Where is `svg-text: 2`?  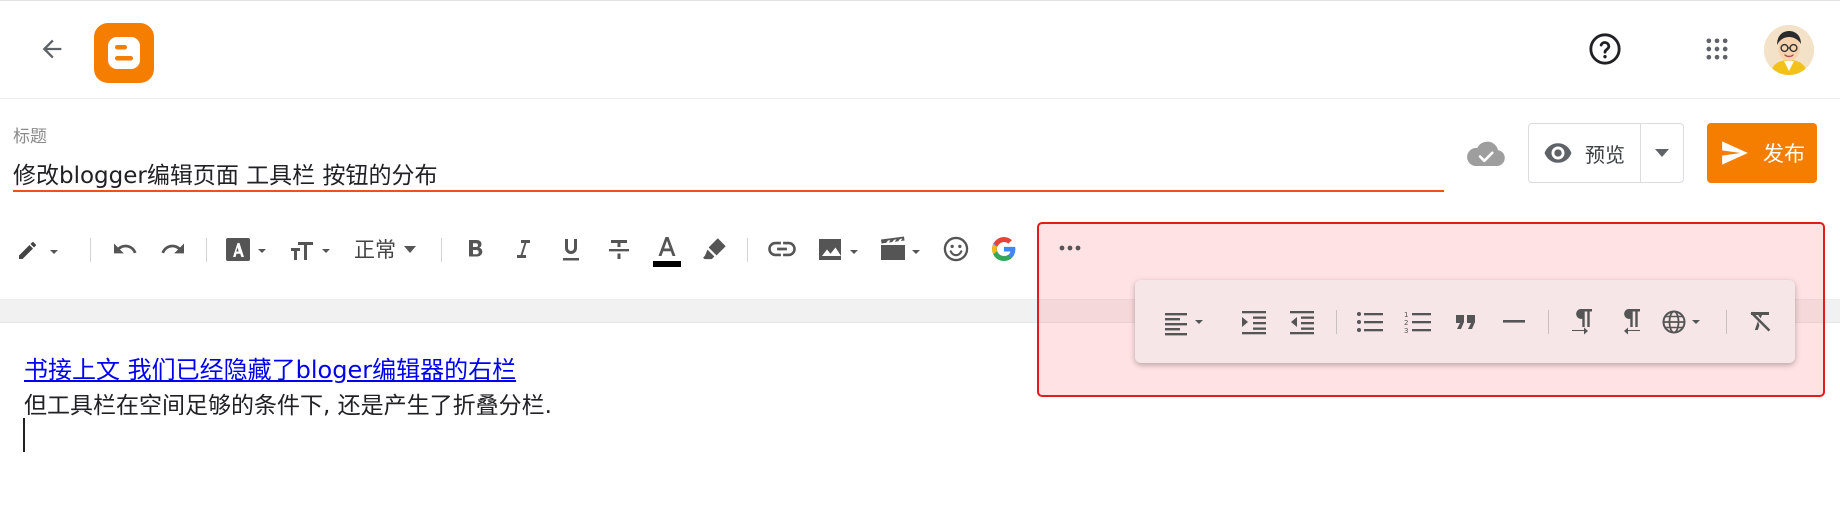
svg-text: 2 is located at coordinates (1406, 323).